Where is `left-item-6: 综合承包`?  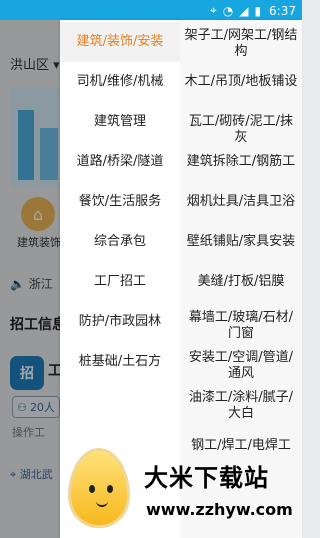
left-item-6: 综合承包 is located at coordinates (120, 242).